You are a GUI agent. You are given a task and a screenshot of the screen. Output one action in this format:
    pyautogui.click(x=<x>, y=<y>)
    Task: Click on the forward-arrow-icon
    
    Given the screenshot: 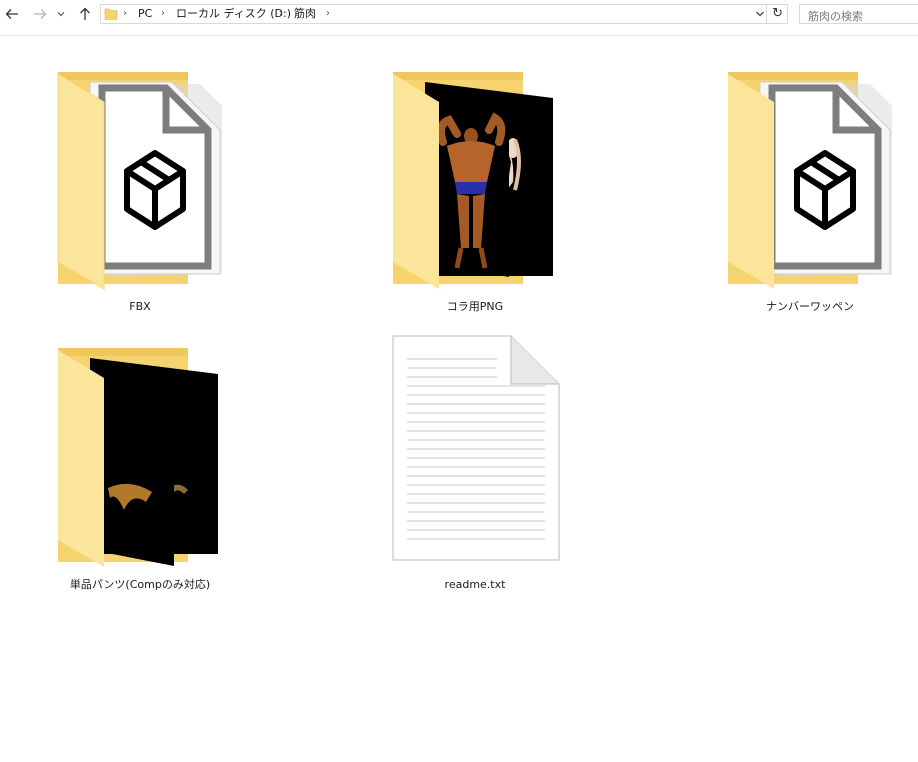 What is the action you would take?
    pyautogui.click(x=40, y=14)
    